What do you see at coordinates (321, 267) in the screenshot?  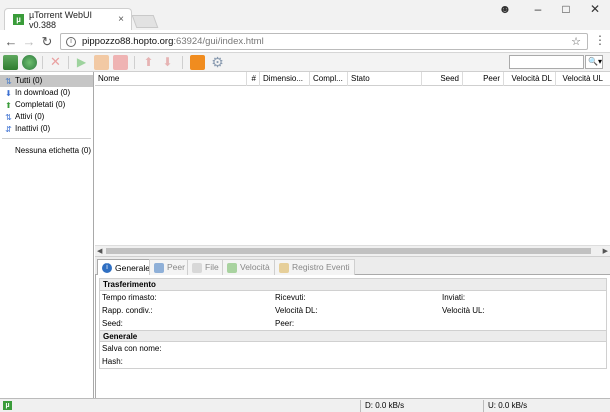 I see `tab-label: Registro Eventi` at bounding box center [321, 267].